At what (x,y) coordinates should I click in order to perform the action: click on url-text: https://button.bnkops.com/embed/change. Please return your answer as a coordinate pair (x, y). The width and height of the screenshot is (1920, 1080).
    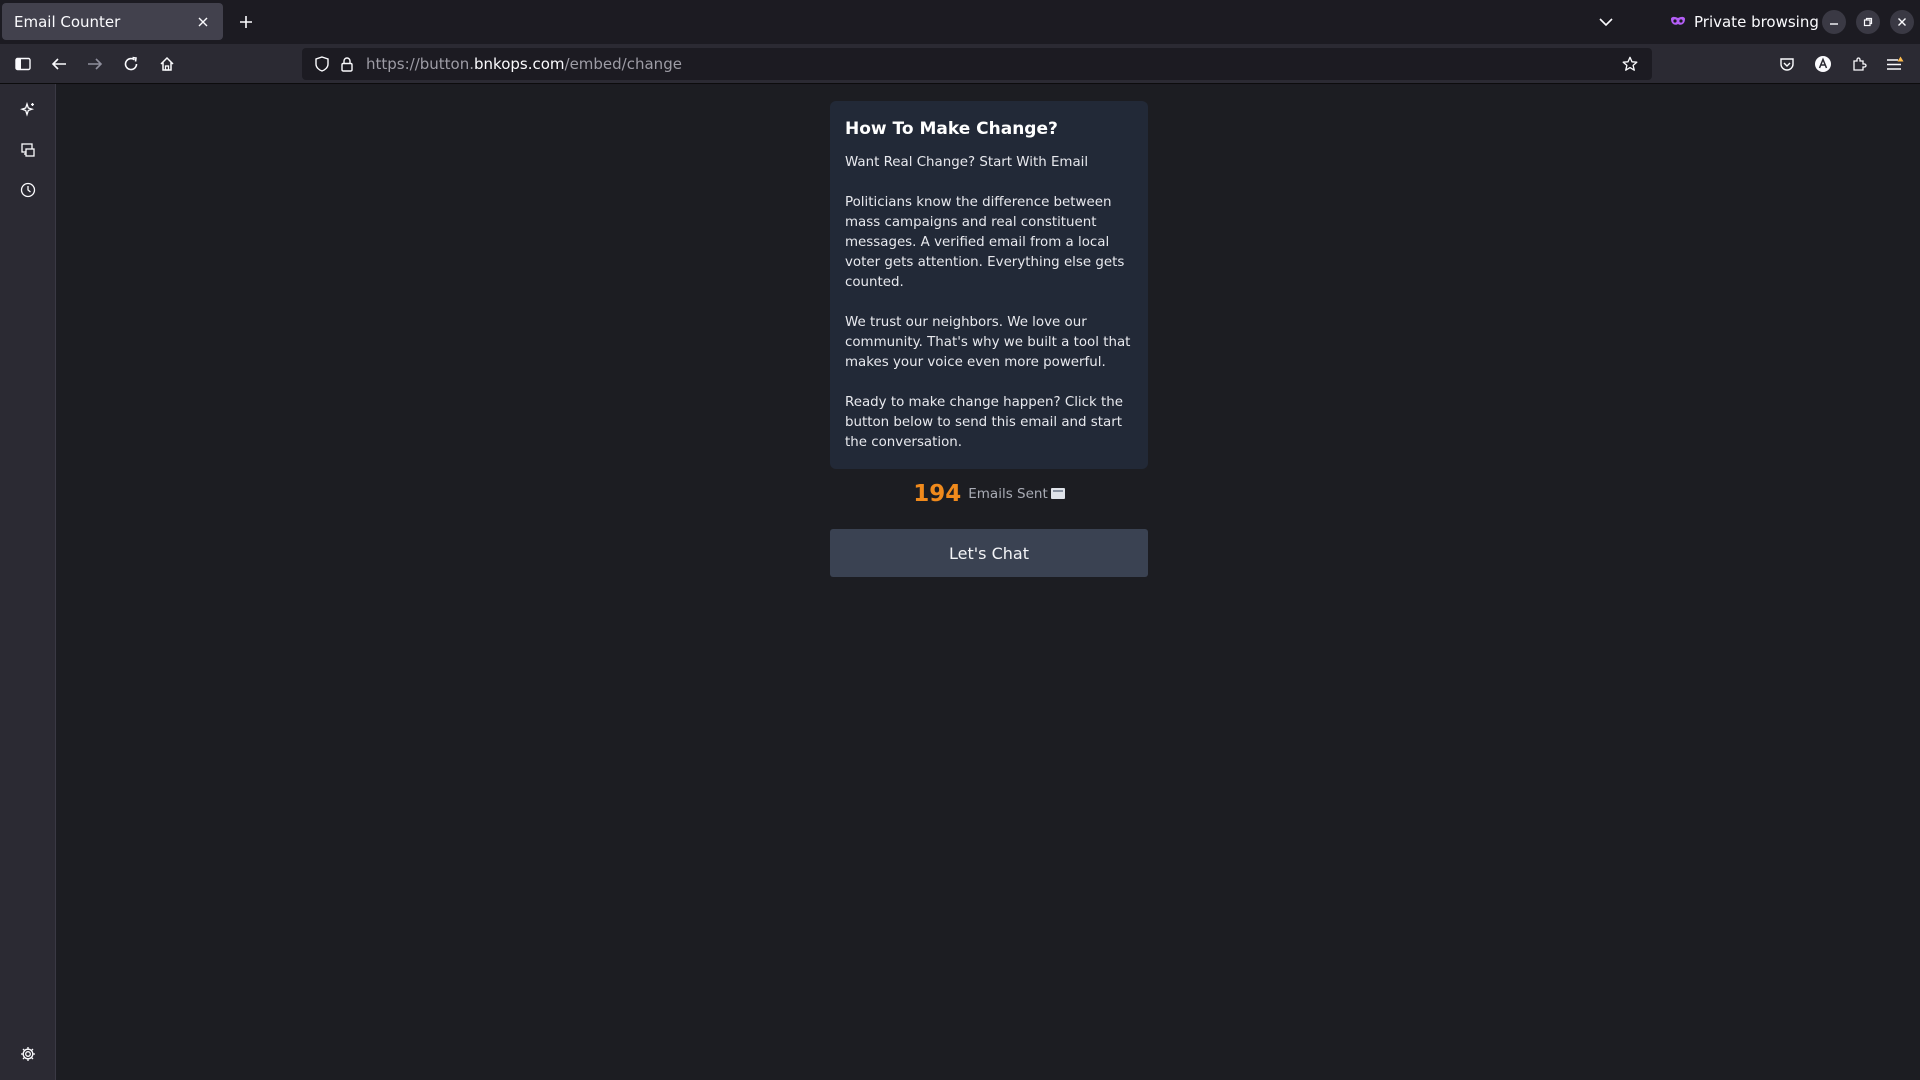
    Looking at the image, I should click on (524, 64).